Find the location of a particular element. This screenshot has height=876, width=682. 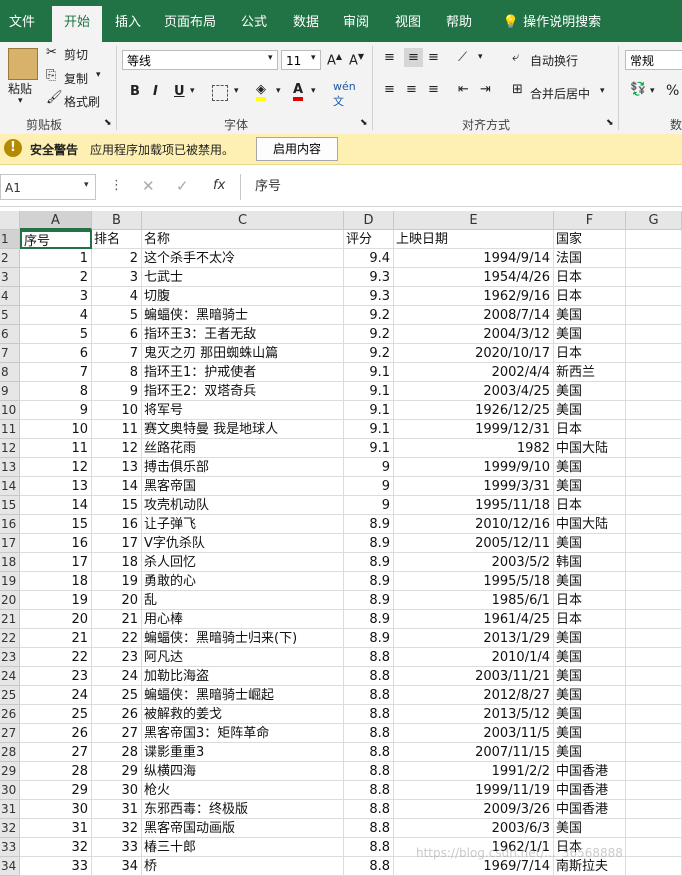

menu-tab: 插入 is located at coordinates (128, 25).